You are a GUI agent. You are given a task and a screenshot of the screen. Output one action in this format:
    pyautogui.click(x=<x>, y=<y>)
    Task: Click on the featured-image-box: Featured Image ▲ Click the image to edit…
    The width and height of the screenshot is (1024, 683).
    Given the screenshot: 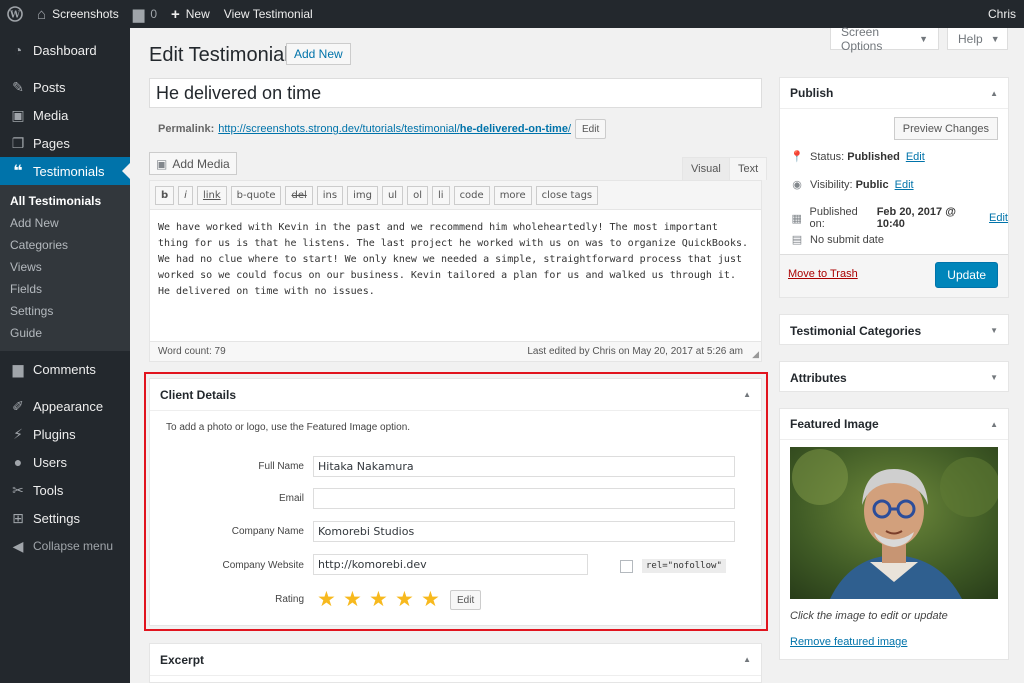 What is the action you would take?
    pyautogui.click(x=894, y=534)
    